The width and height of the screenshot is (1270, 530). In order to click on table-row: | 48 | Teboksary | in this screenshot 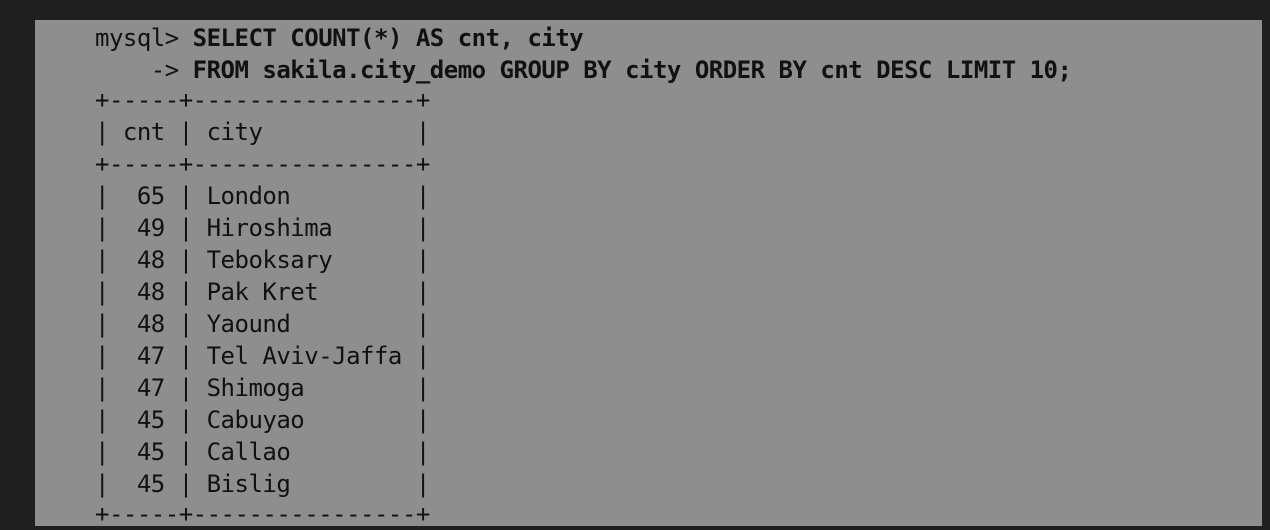, I will do `click(262, 260)`.